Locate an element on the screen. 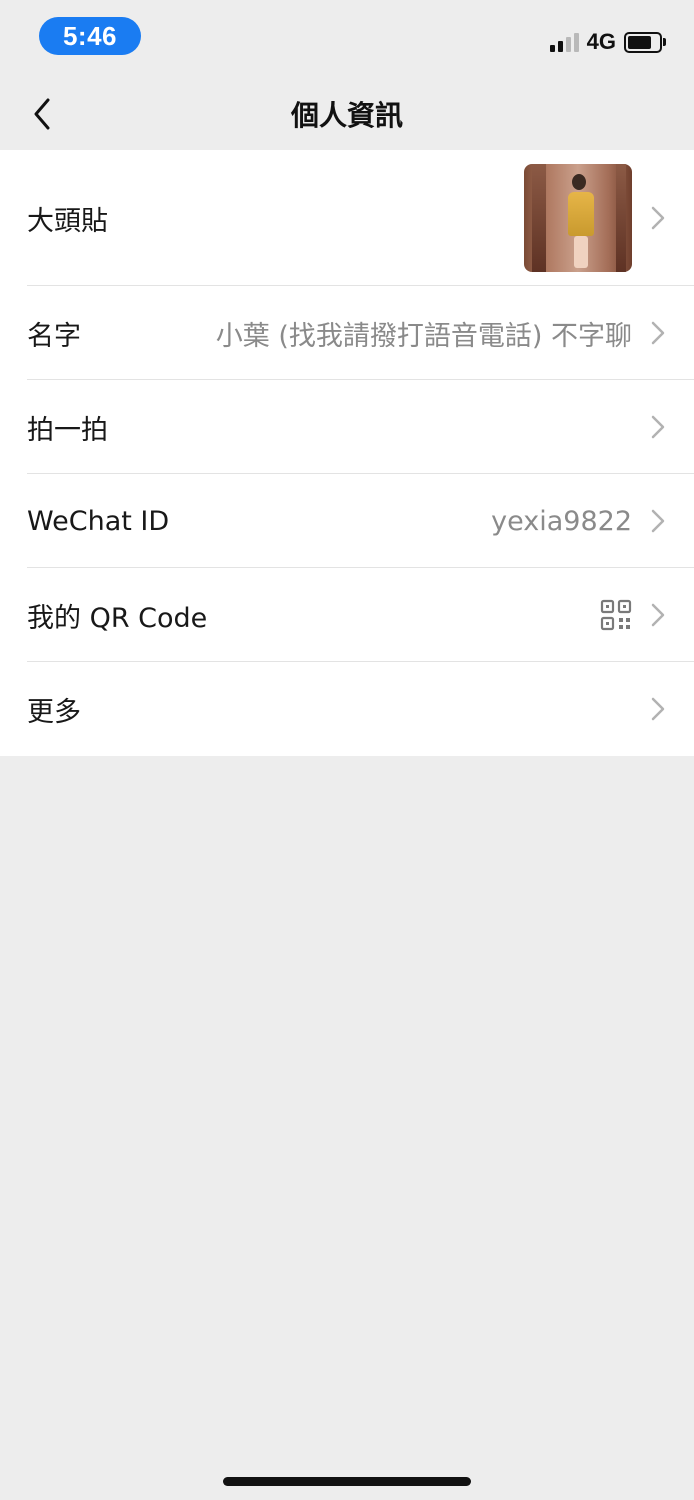 This screenshot has height=1500, width=694. name-row: 名字 小葉 (找我請撥打語音電話) 不字聊 is located at coordinates (347, 333).